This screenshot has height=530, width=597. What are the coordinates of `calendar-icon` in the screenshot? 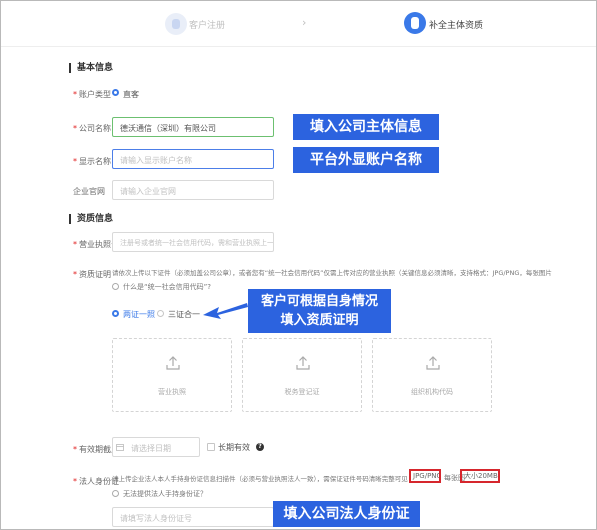 It's located at (120, 447).